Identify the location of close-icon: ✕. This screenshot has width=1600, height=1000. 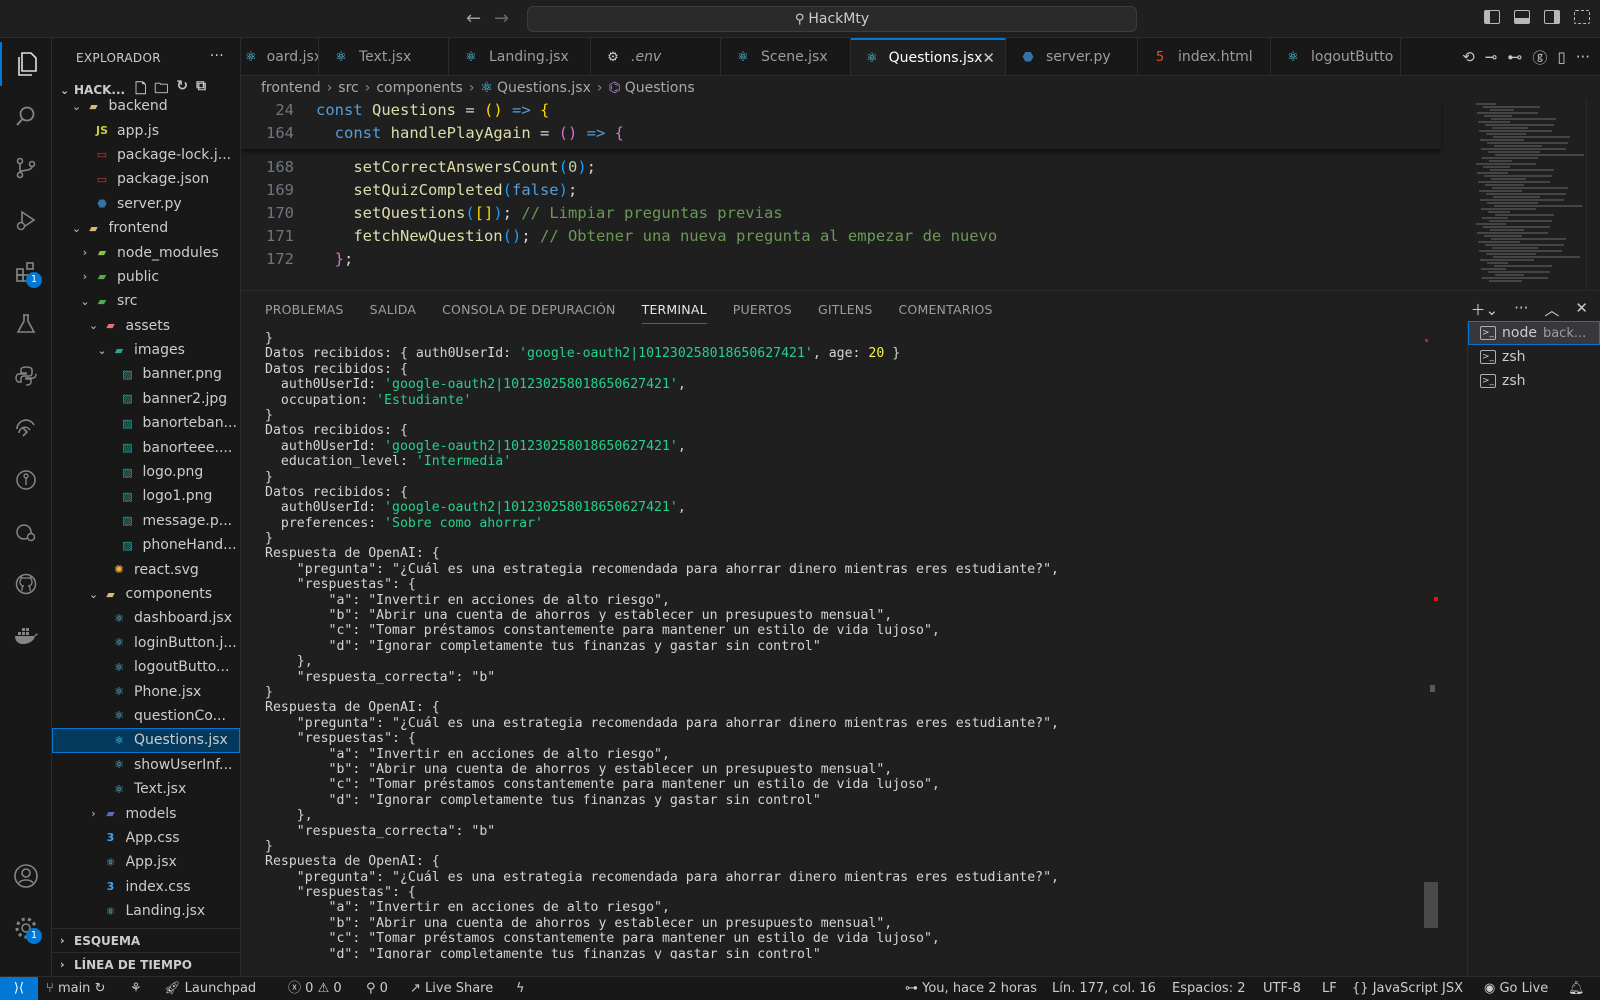
(988, 58).